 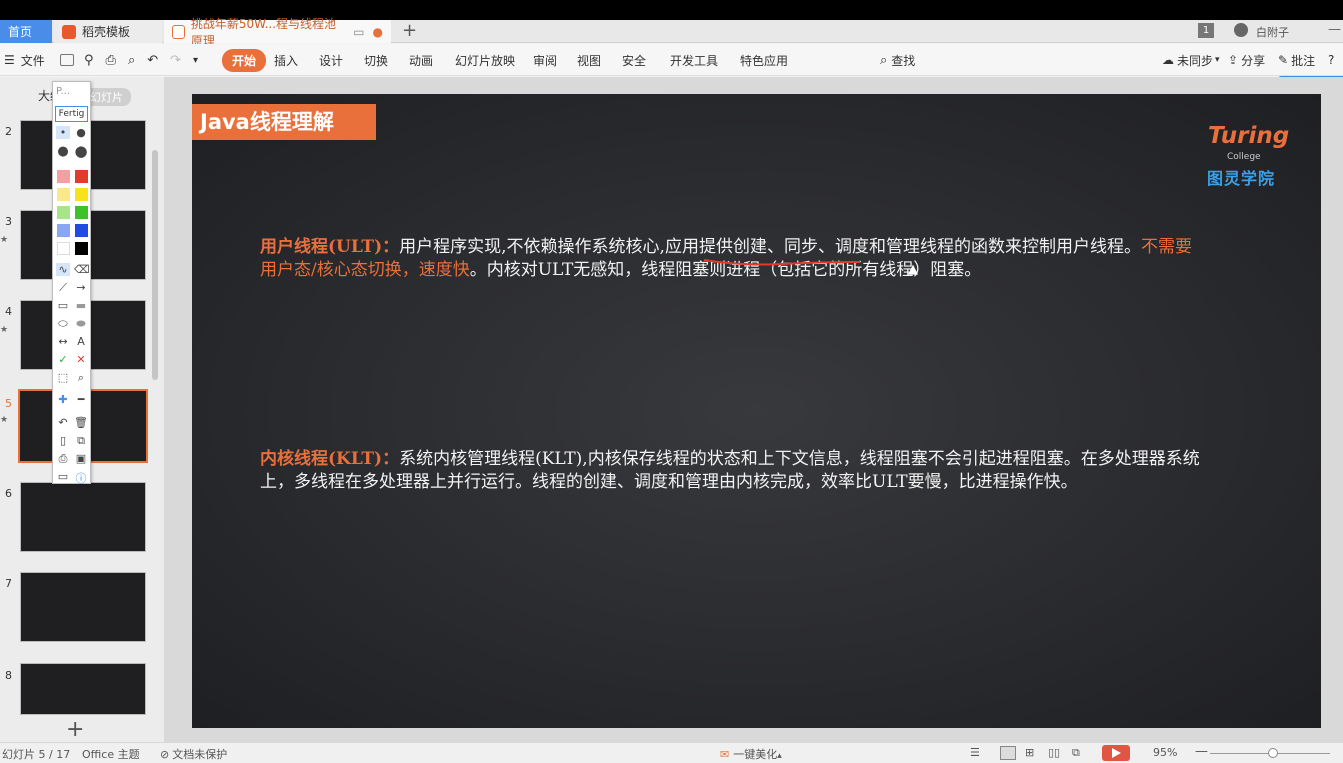 What do you see at coordinates (75, 729) in the screenshot?
I see `add-slide-button: +` at bounding box center [75, 729].